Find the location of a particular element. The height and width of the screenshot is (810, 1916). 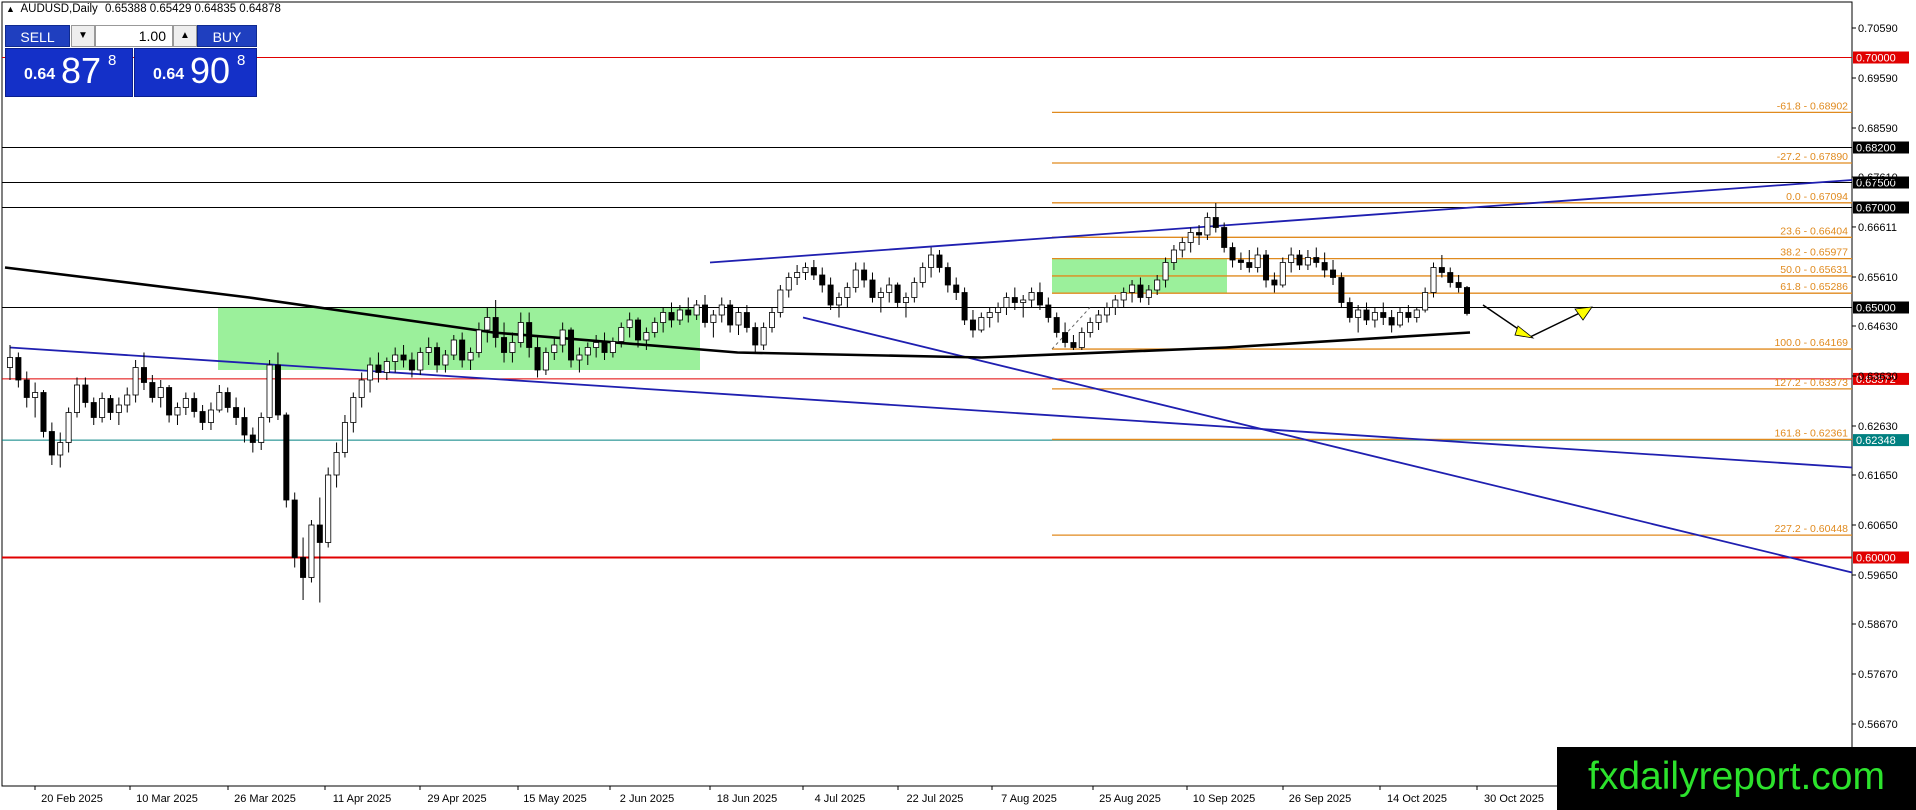

fib-label: 227.2 - 0.60448 is located at coordinates (1811, 529).